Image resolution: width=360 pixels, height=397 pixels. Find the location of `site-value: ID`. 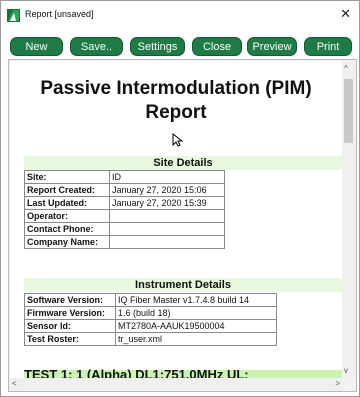

site-value: ID is located at coordinates (167, 177).